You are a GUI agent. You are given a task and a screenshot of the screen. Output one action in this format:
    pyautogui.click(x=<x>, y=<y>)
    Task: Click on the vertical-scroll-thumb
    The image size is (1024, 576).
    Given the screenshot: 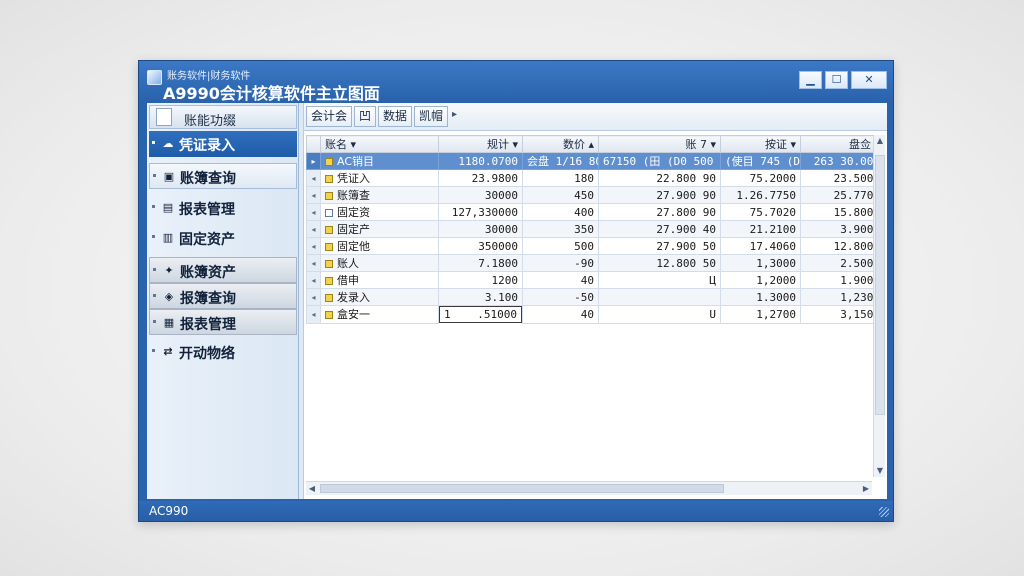 What is the action you would take?
    pyautogui.click(x=880, y=285)
    